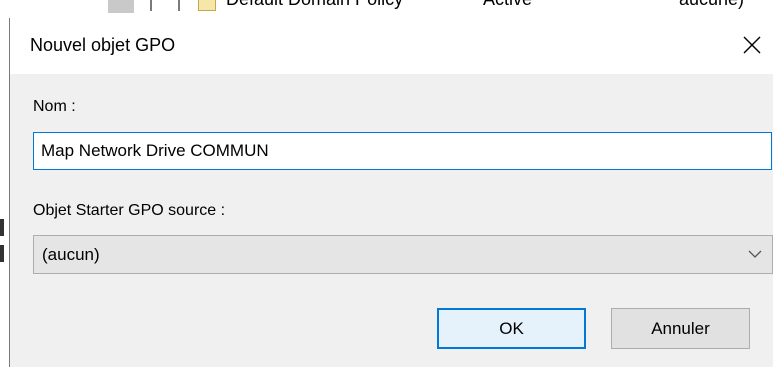  I want to click on background-window-row: Default Domain Policy Active aucune), so click(386, 9).